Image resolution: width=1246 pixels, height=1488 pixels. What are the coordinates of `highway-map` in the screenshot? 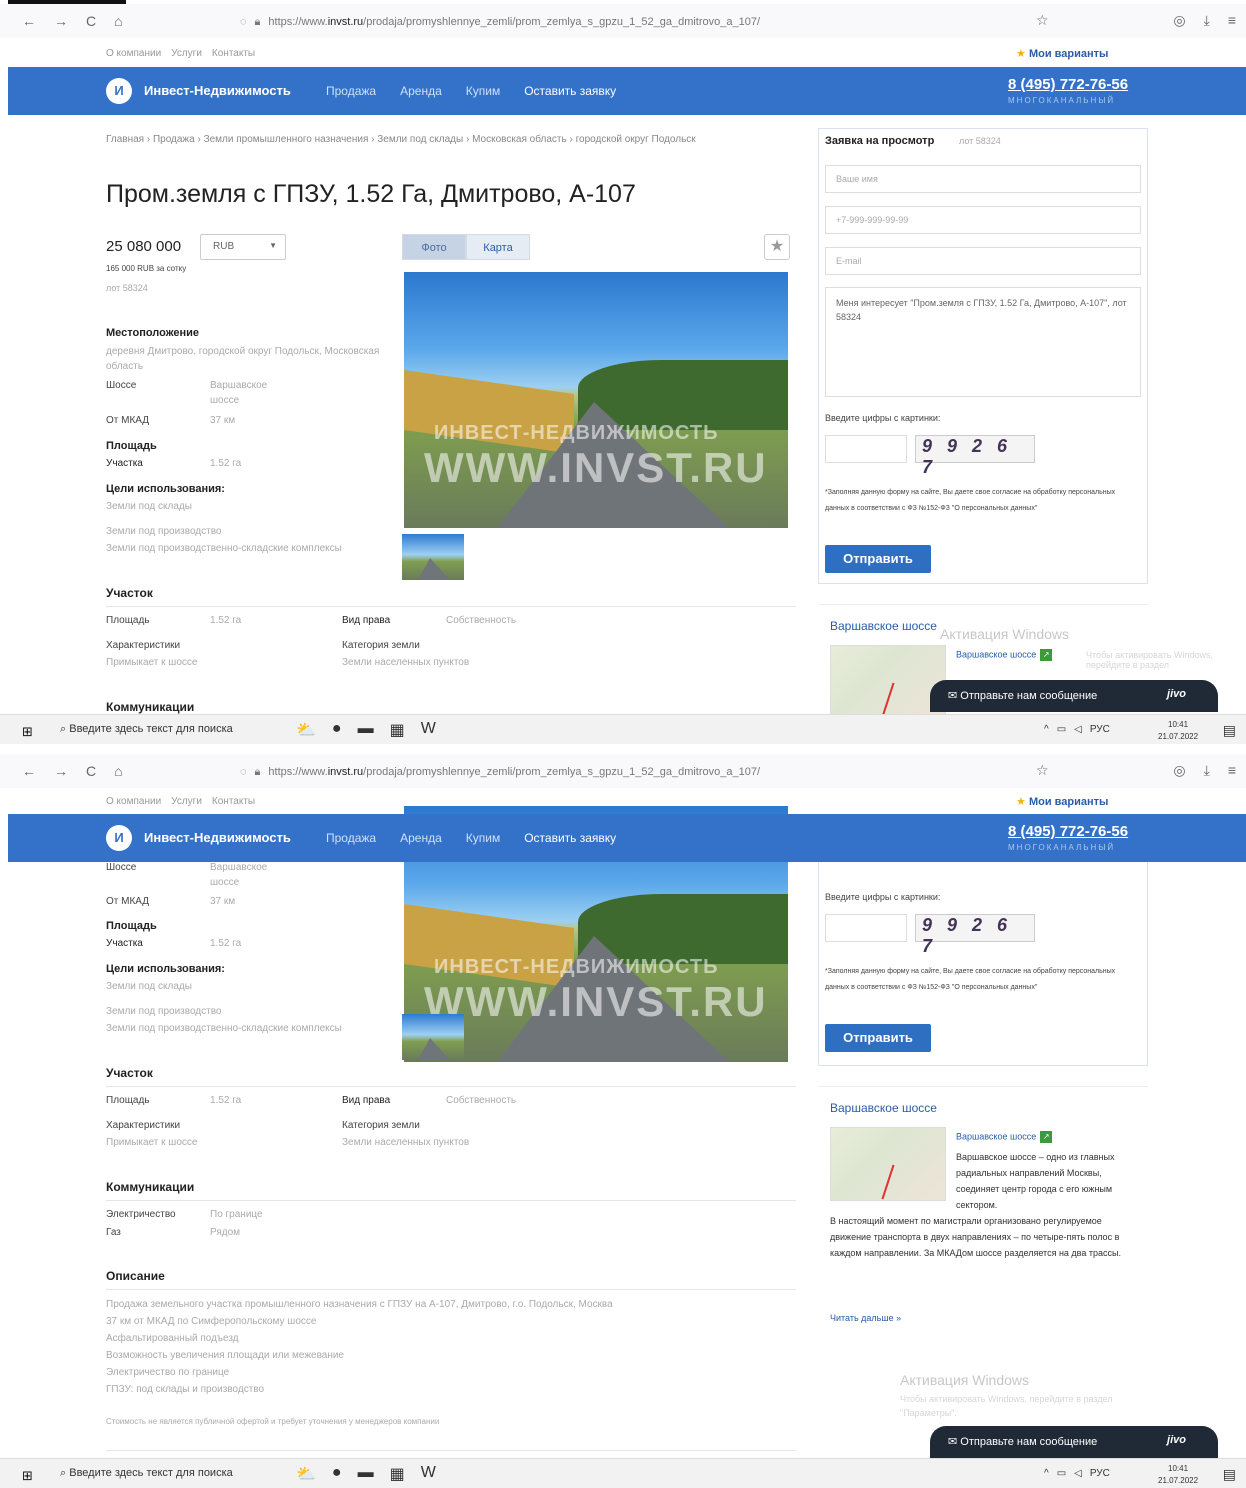 It's located at (888, 682).